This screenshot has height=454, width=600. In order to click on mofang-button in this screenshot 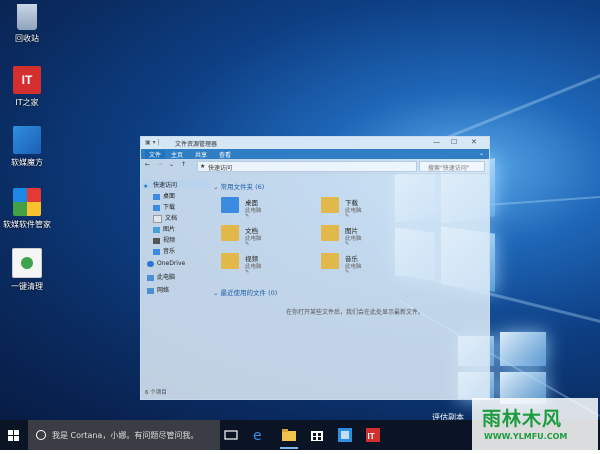, I will do `click(345, 435)`.